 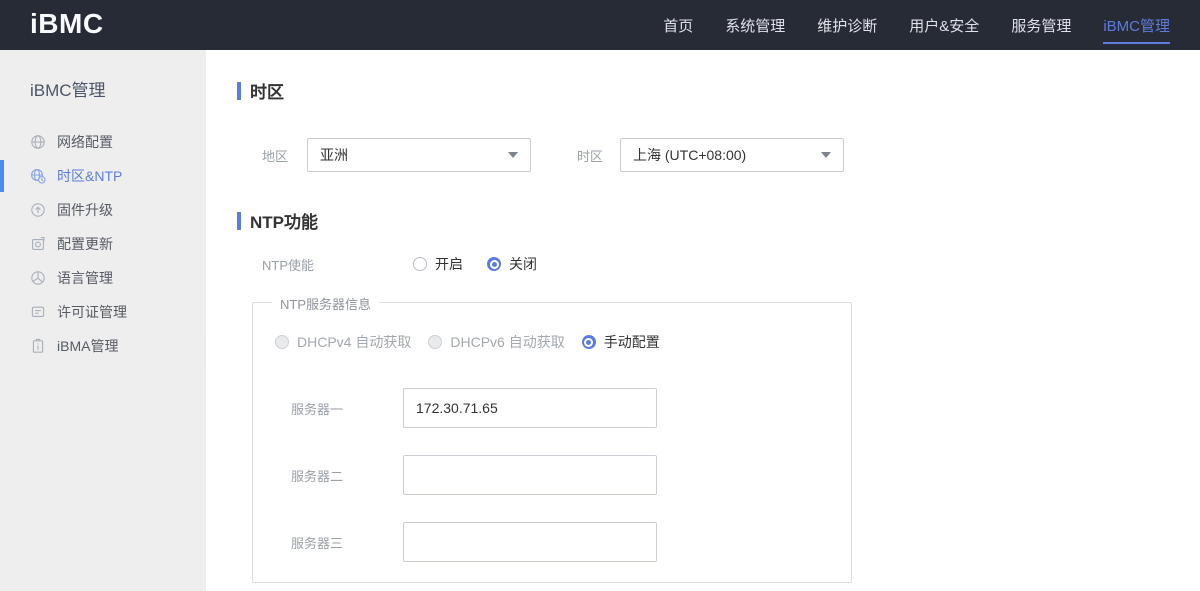 I want to click on timezone-select: 上海 (UTC+08:00), so click(x=732, y=155).